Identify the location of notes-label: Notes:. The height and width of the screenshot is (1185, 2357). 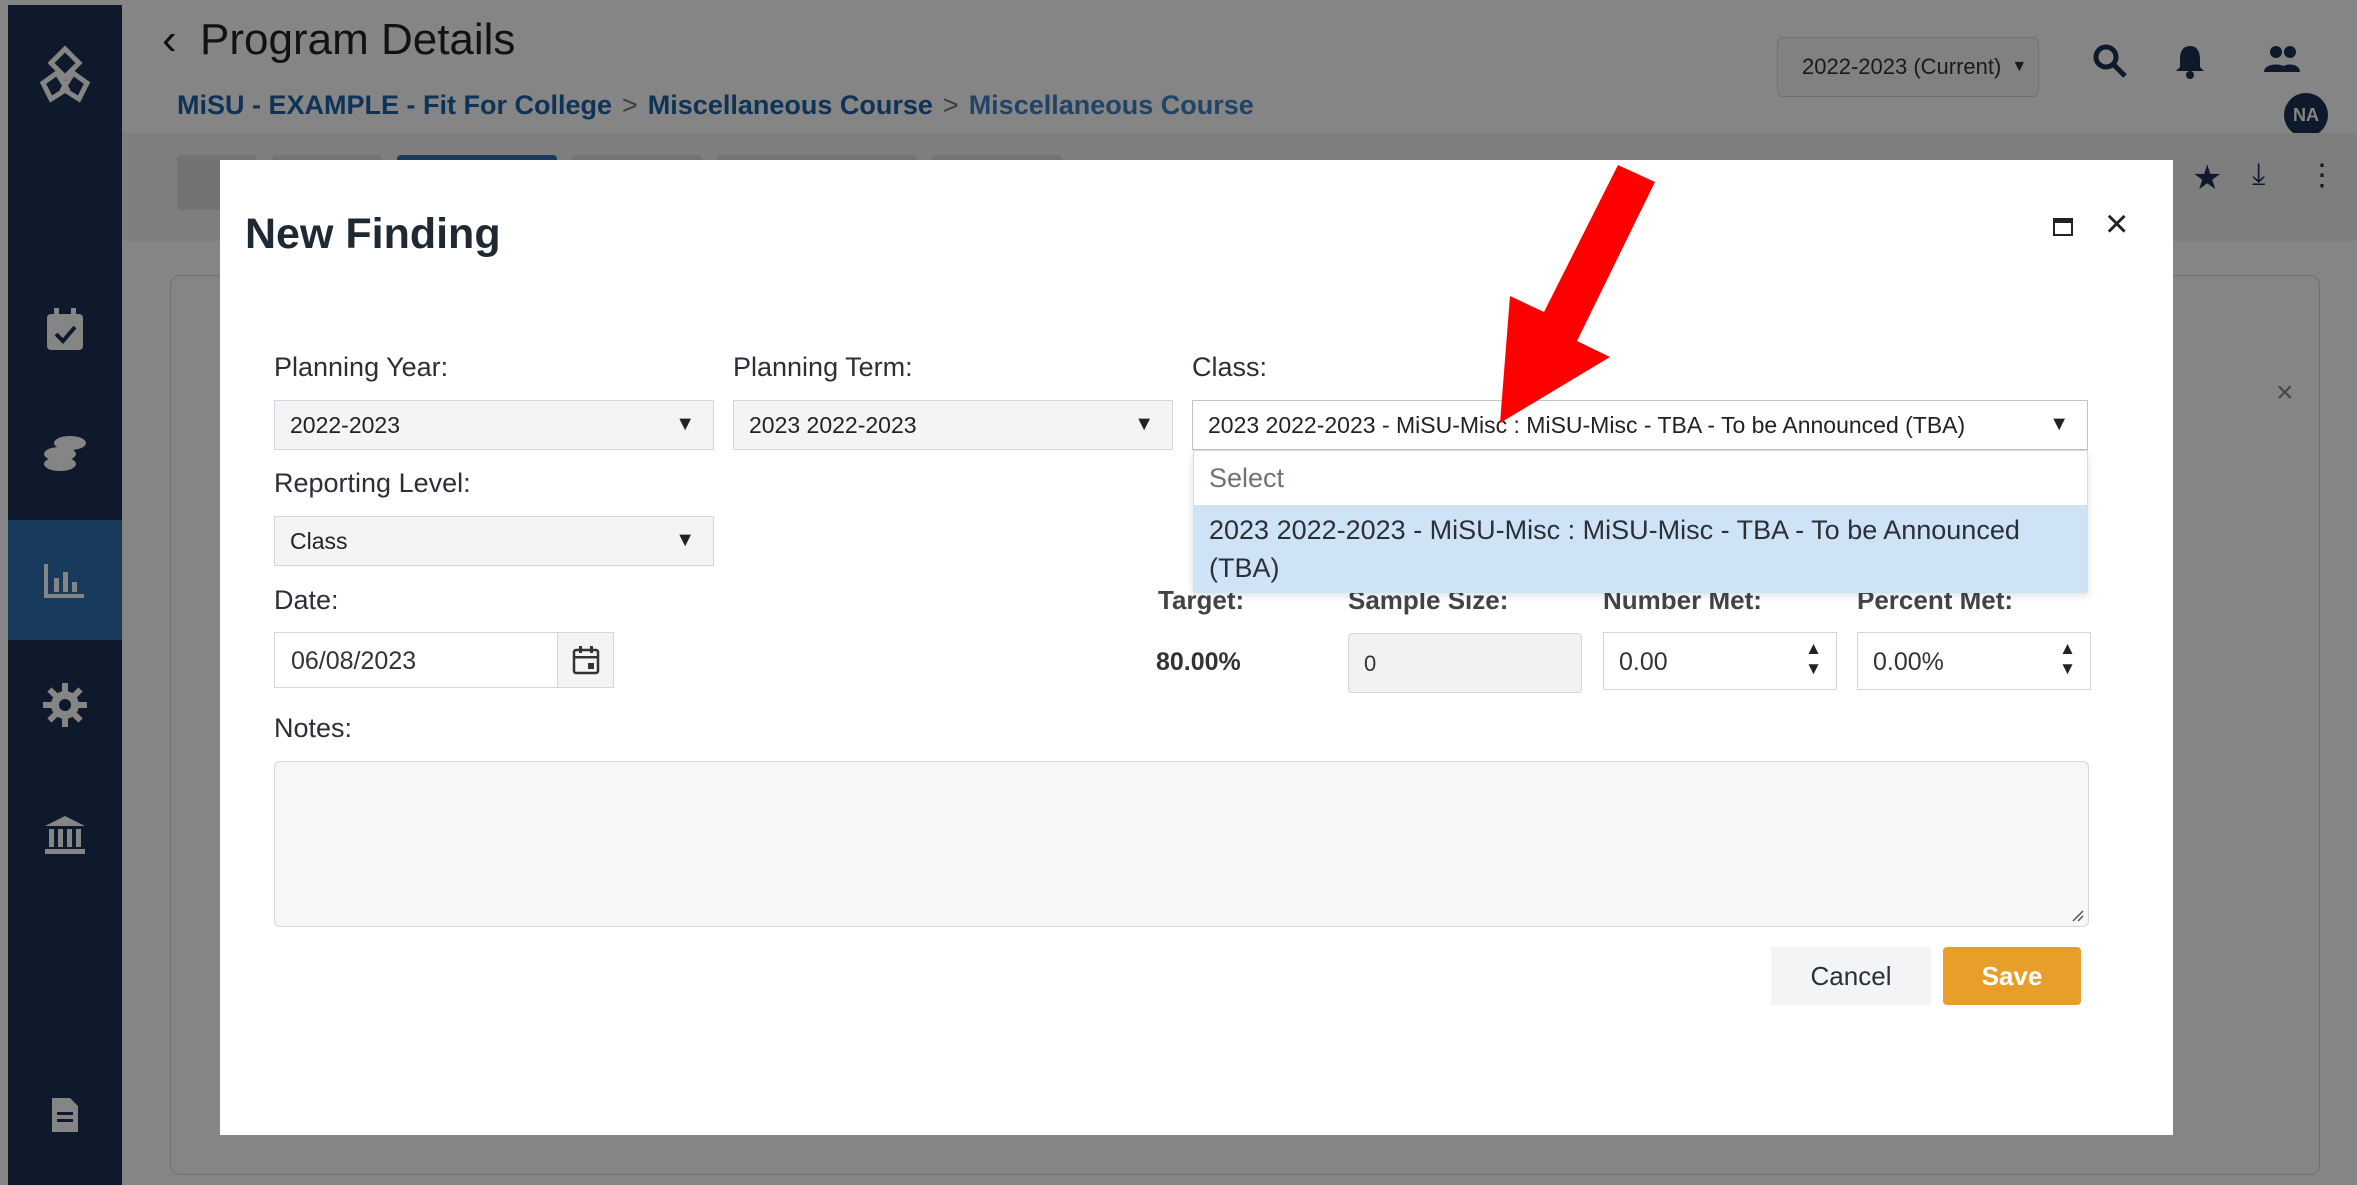
(313, 728).